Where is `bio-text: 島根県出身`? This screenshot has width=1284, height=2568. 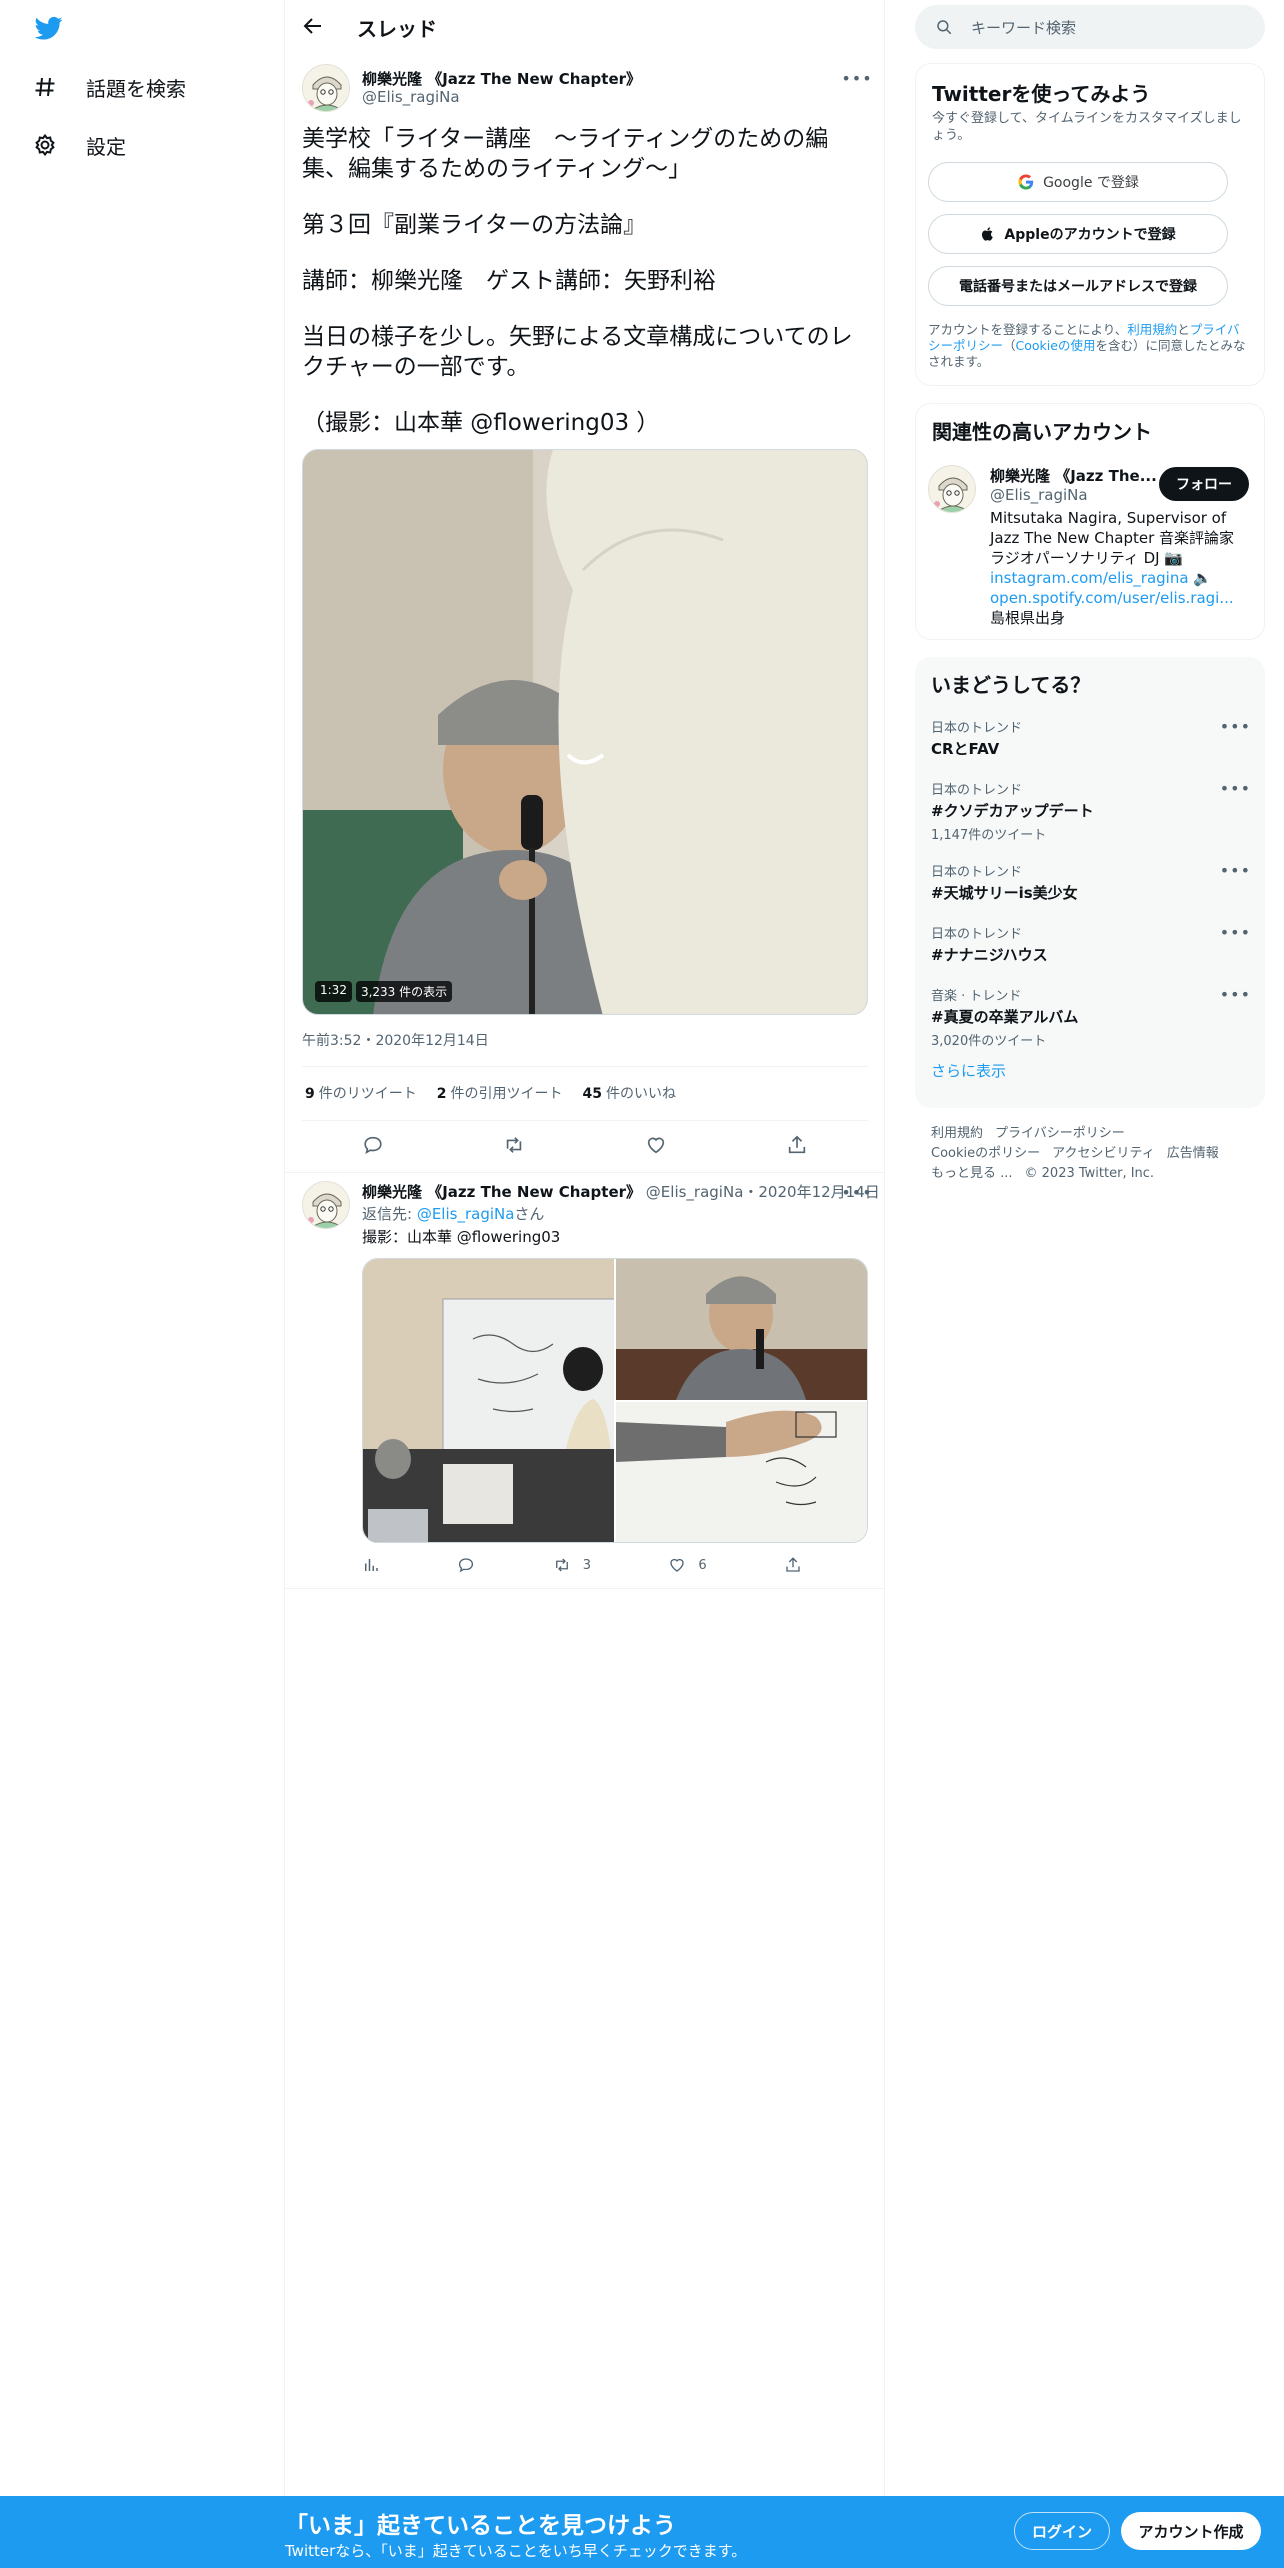
bio-text: 島根県出身 is located at coordinates (1028, 618).